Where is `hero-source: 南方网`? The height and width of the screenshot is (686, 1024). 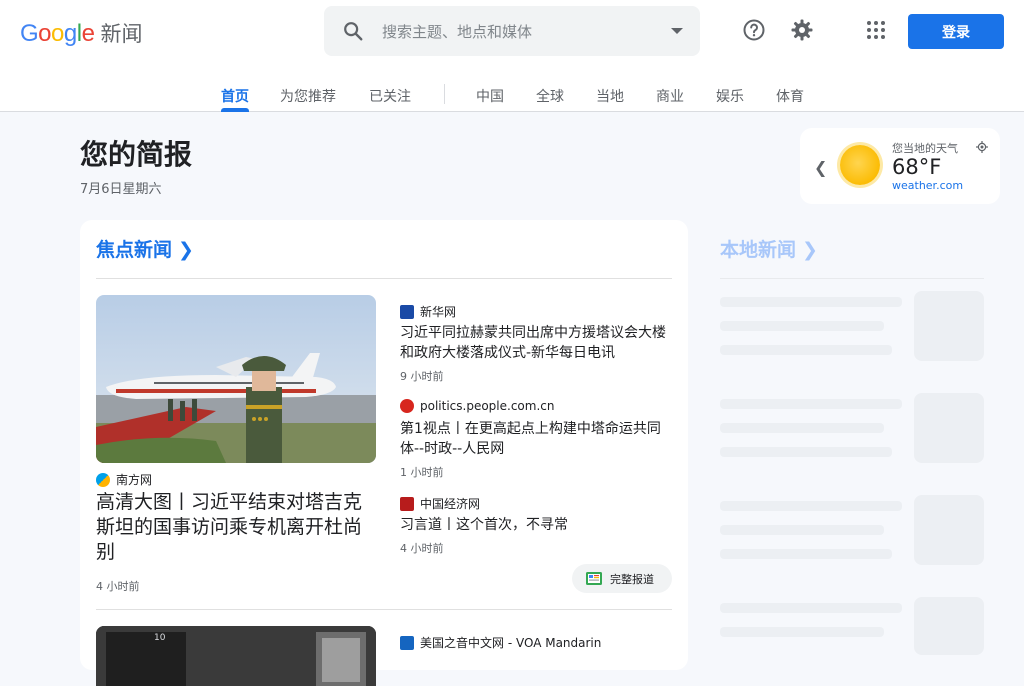 hero-source: 南方网 is located at coordinates (124, 479).